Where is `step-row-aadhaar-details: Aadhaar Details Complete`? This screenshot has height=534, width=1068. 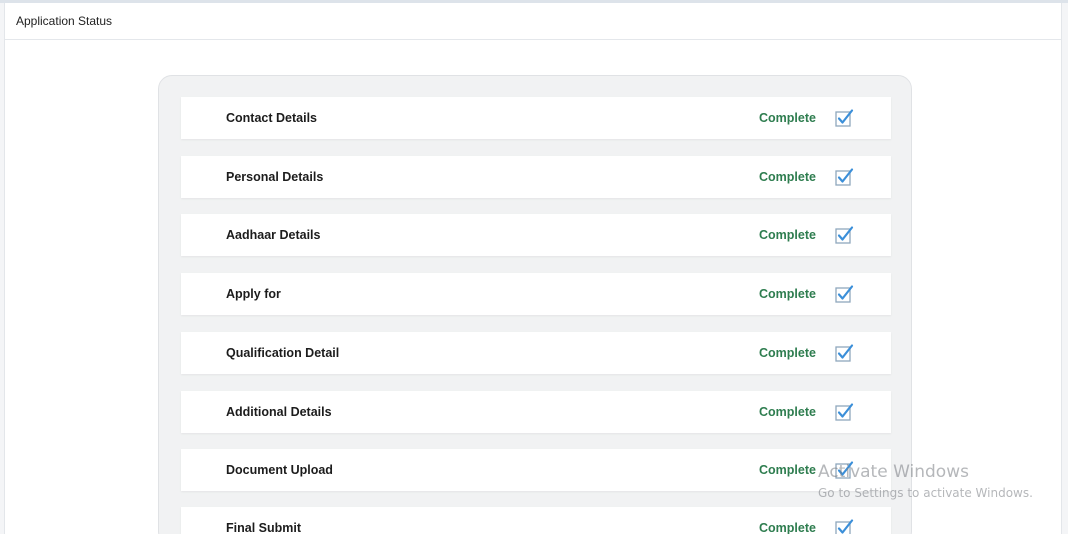
step-row-aadhaar-details: Aadhaar Details Complete is located at coordinates (536, 235).